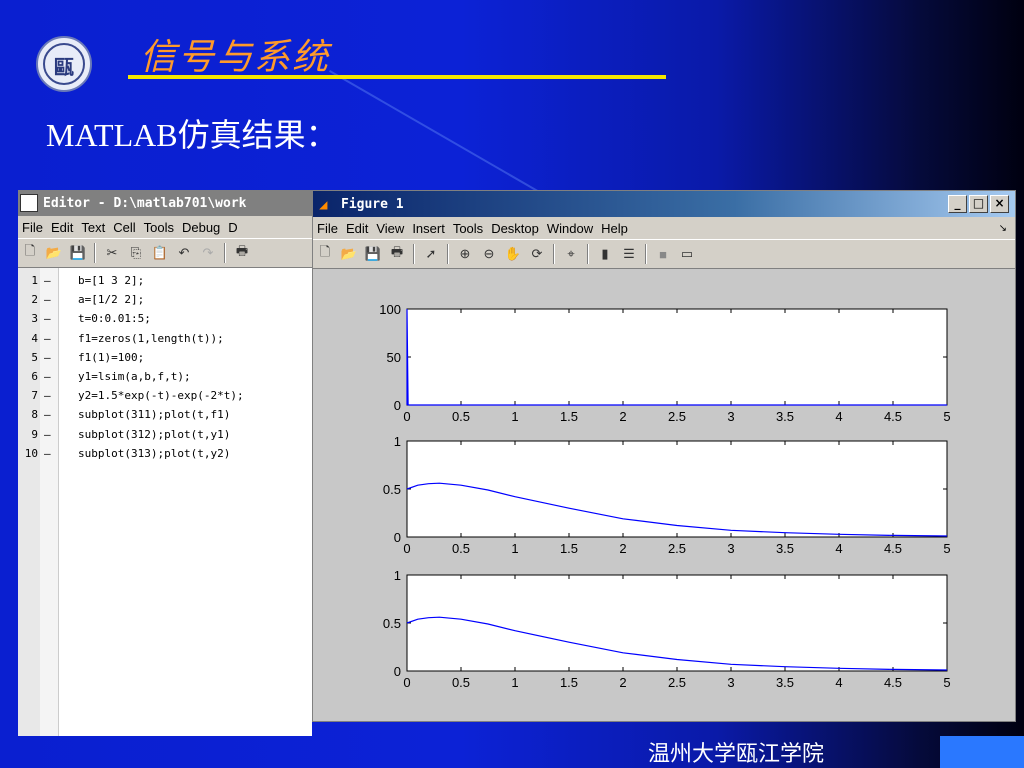  I want to click on redo-icon: ↷, so click(208, 253).